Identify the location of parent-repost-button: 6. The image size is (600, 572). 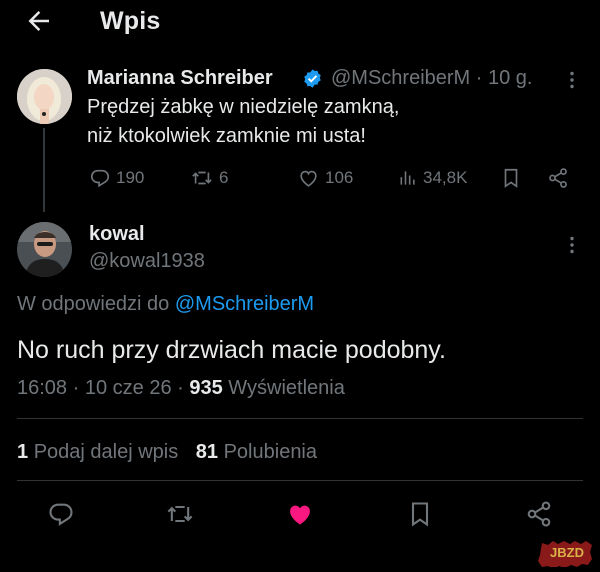
(209, 178).